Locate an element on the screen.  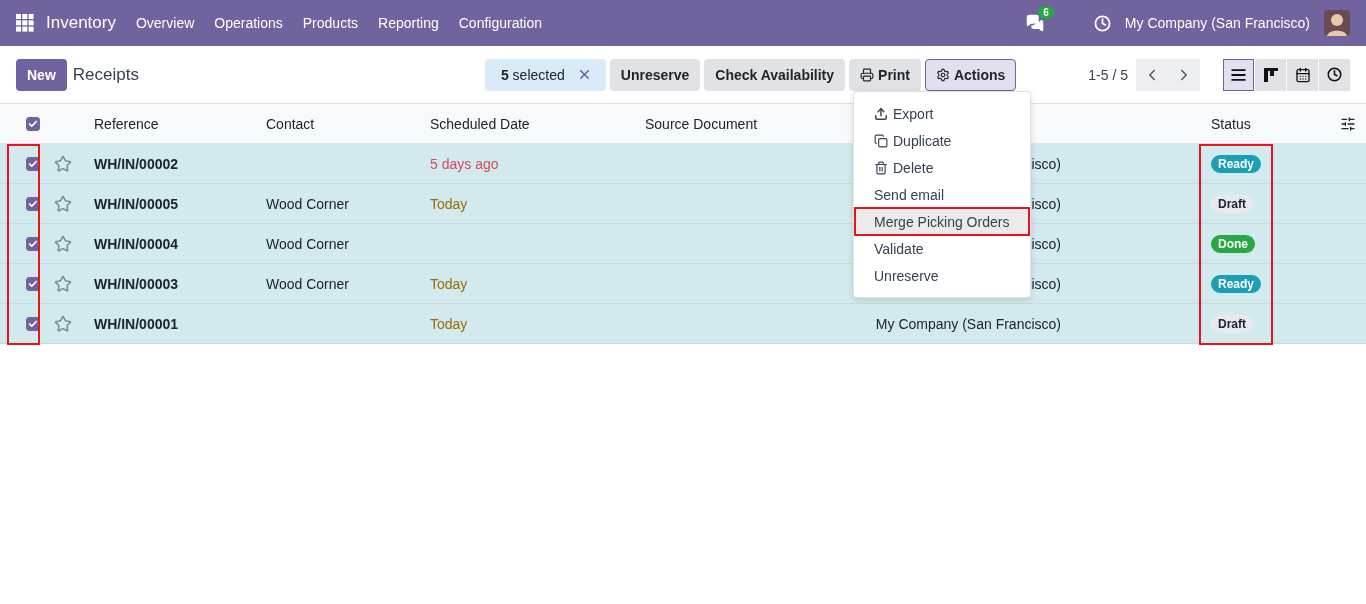
column-header: Contact is located at coordinates (340, 123).